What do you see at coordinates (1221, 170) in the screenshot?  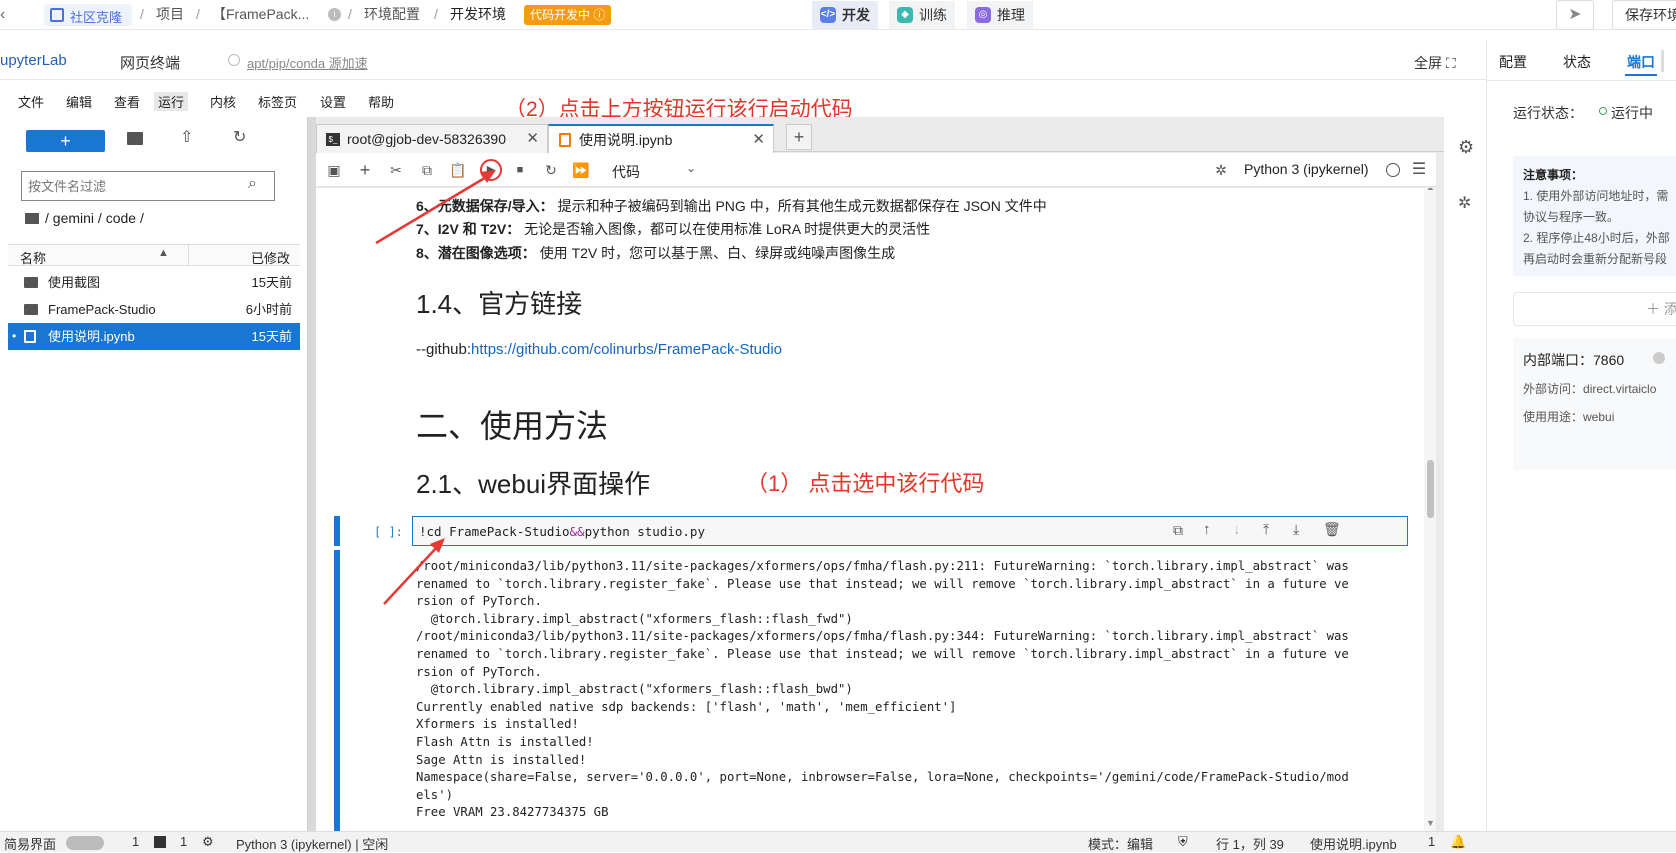 I see `debug-icon: ✲` at bounding box center [1221, 170].